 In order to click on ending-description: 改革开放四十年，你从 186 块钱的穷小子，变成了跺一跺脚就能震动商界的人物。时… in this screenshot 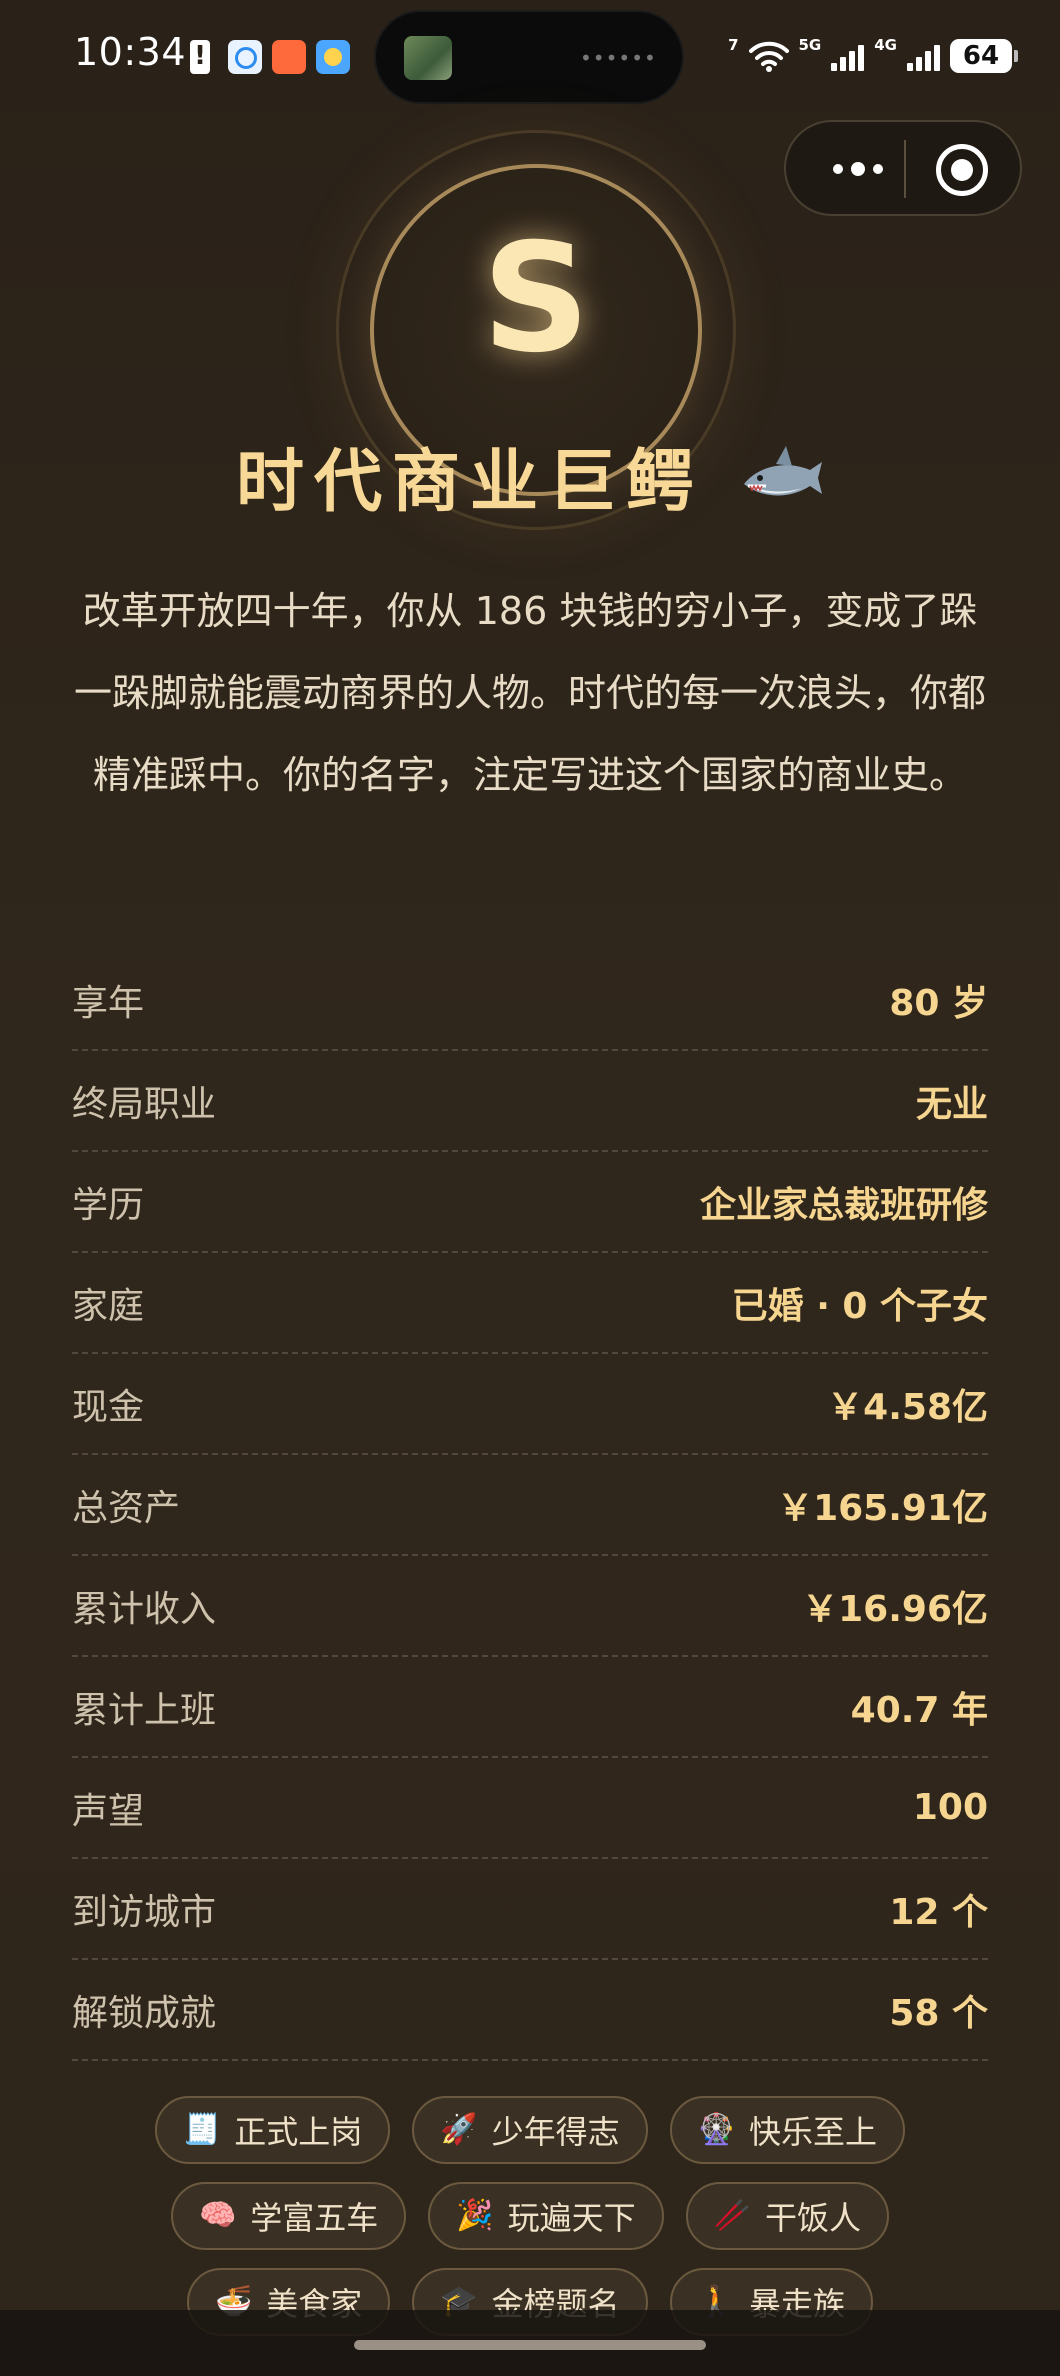, I will do `click(529, 693)`.